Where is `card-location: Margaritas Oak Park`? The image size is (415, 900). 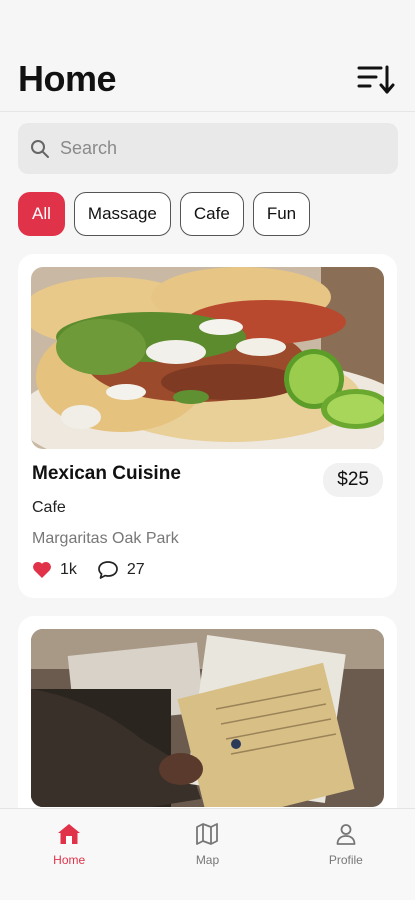 card-location: Margaritas Oak Park is located at coordinates (105, 538).